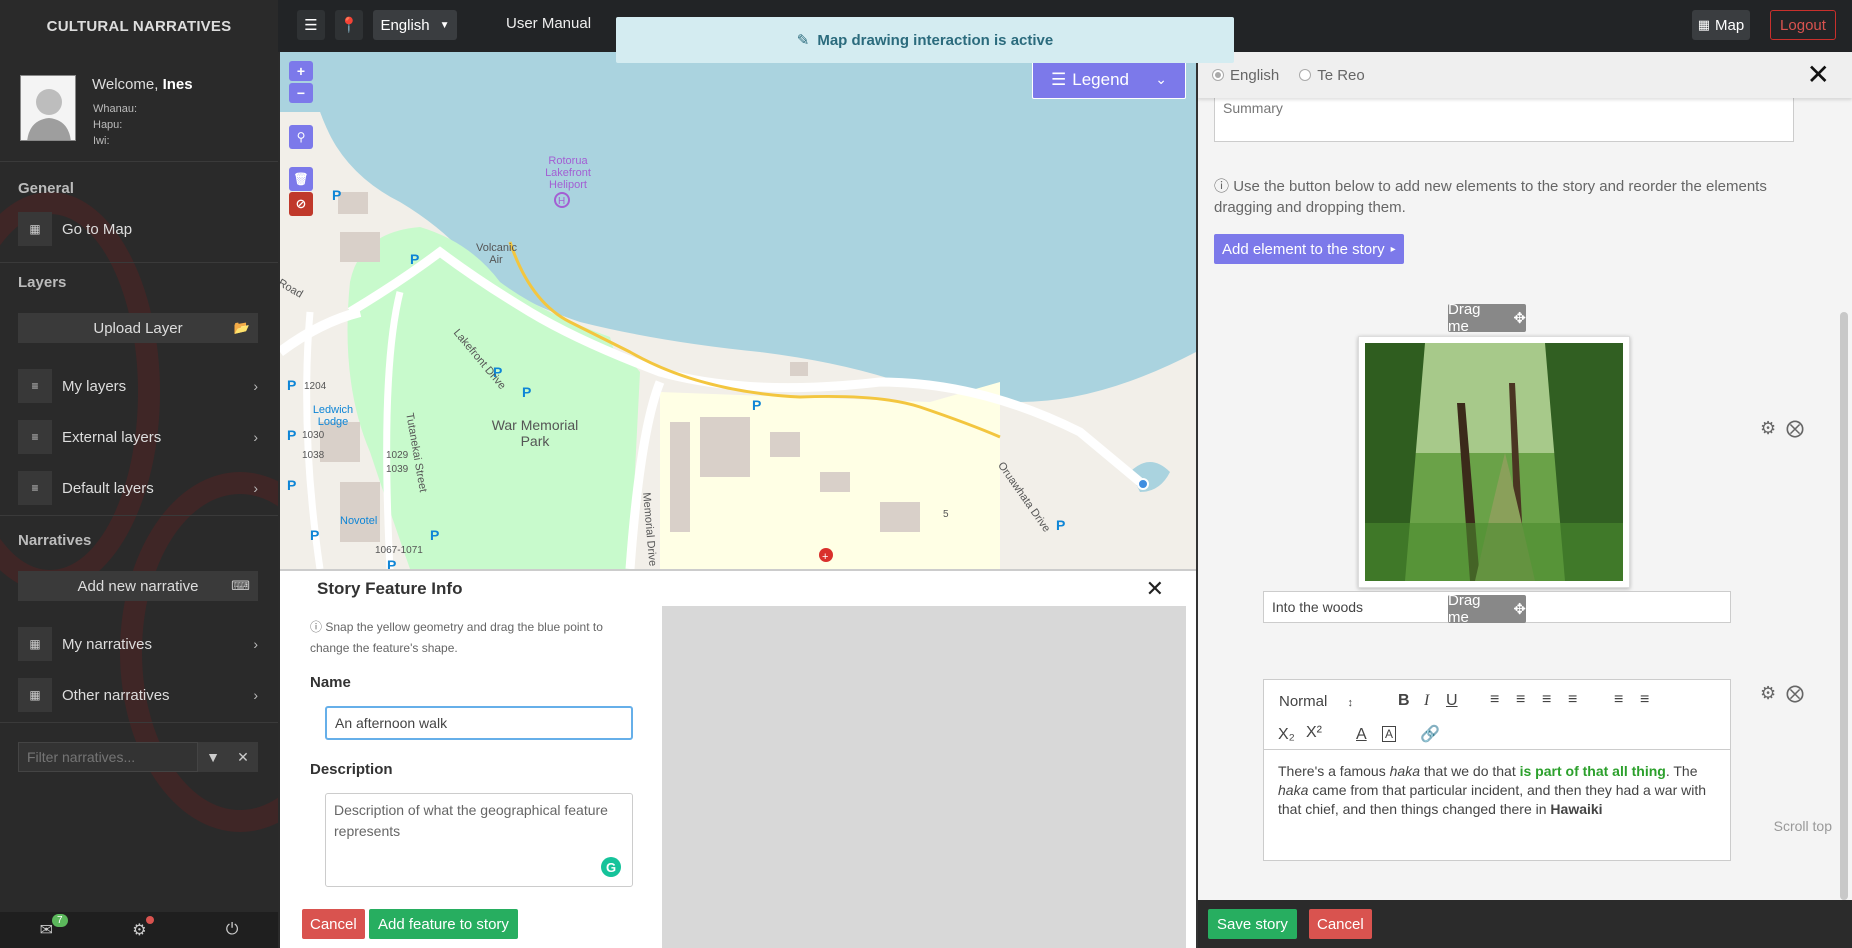 This screenshot has width=1852, height=948. Describe the element at coordinates (1303, 249) in the screenshot. I see `add-element-label: Add element to the story` at that location.